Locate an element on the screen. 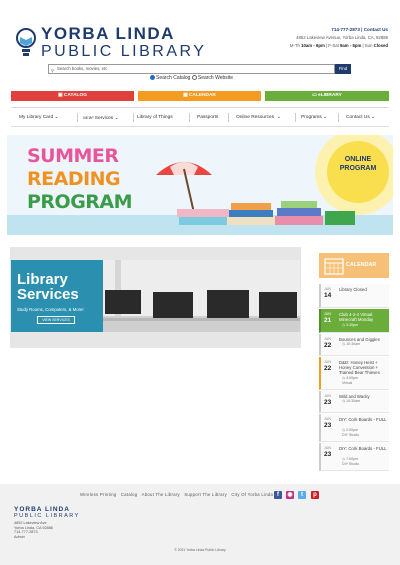 This screenshot has height=565, width=400. radio-label-catalog: Search Catalog is located at coordinates (173, 78).